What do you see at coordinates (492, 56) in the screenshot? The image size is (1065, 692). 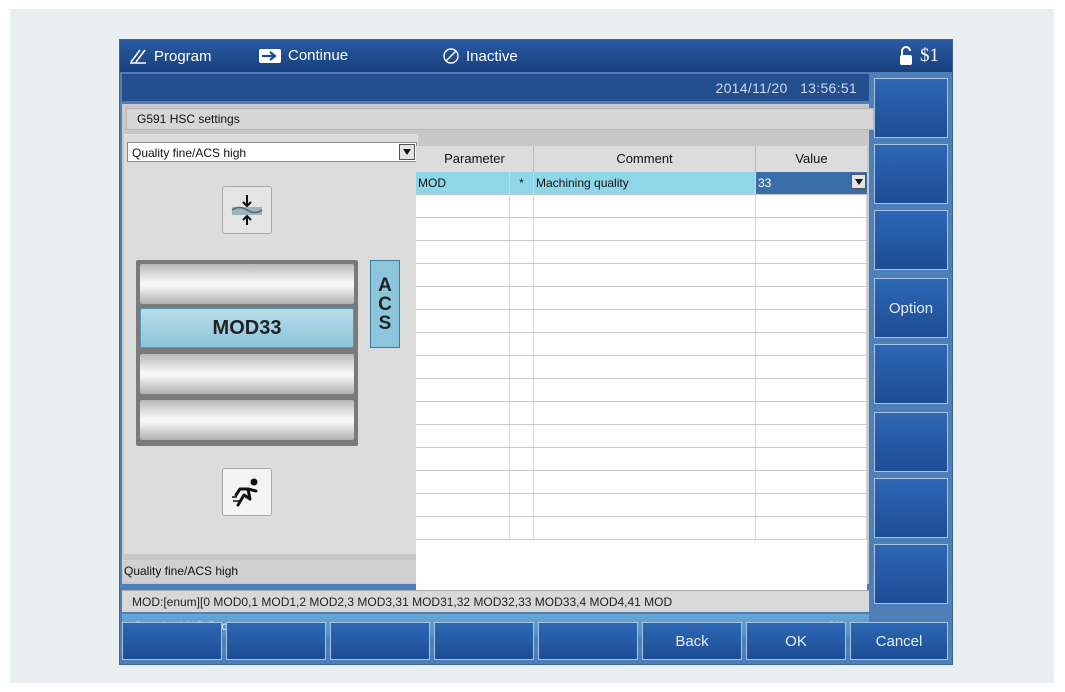 I see `status-label: Inactive` at bounding box center [492, 56].